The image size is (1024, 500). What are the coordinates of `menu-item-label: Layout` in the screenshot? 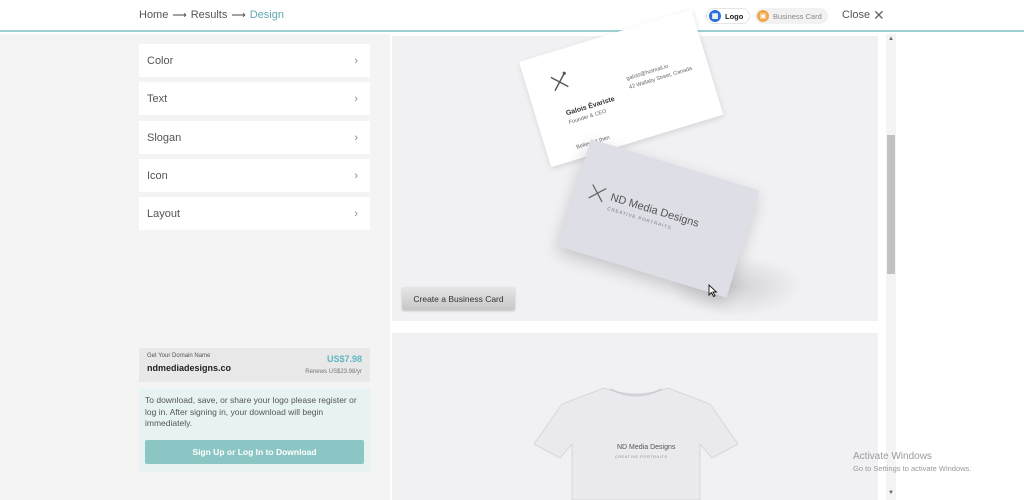 It's located at (164, 213).